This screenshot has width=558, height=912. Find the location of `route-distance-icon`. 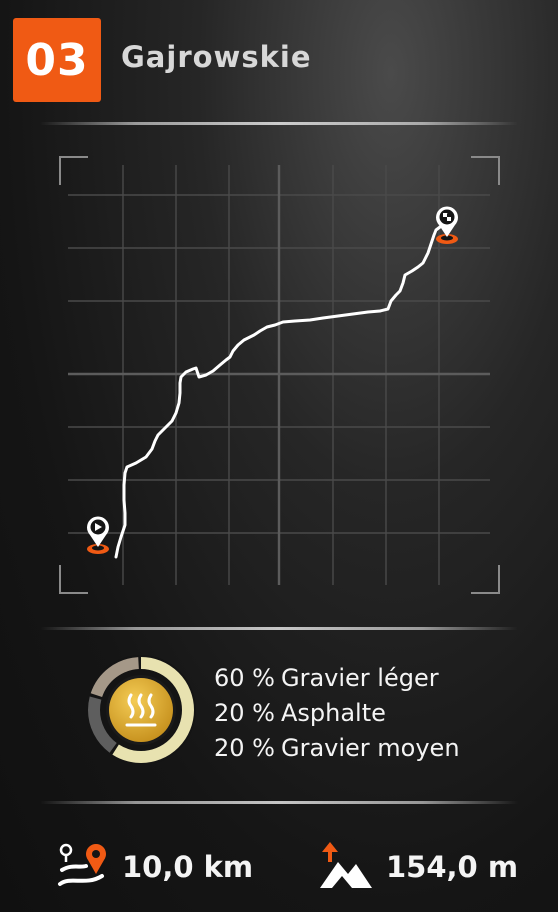

route-distance-icon is located at coordinates (82, 864).